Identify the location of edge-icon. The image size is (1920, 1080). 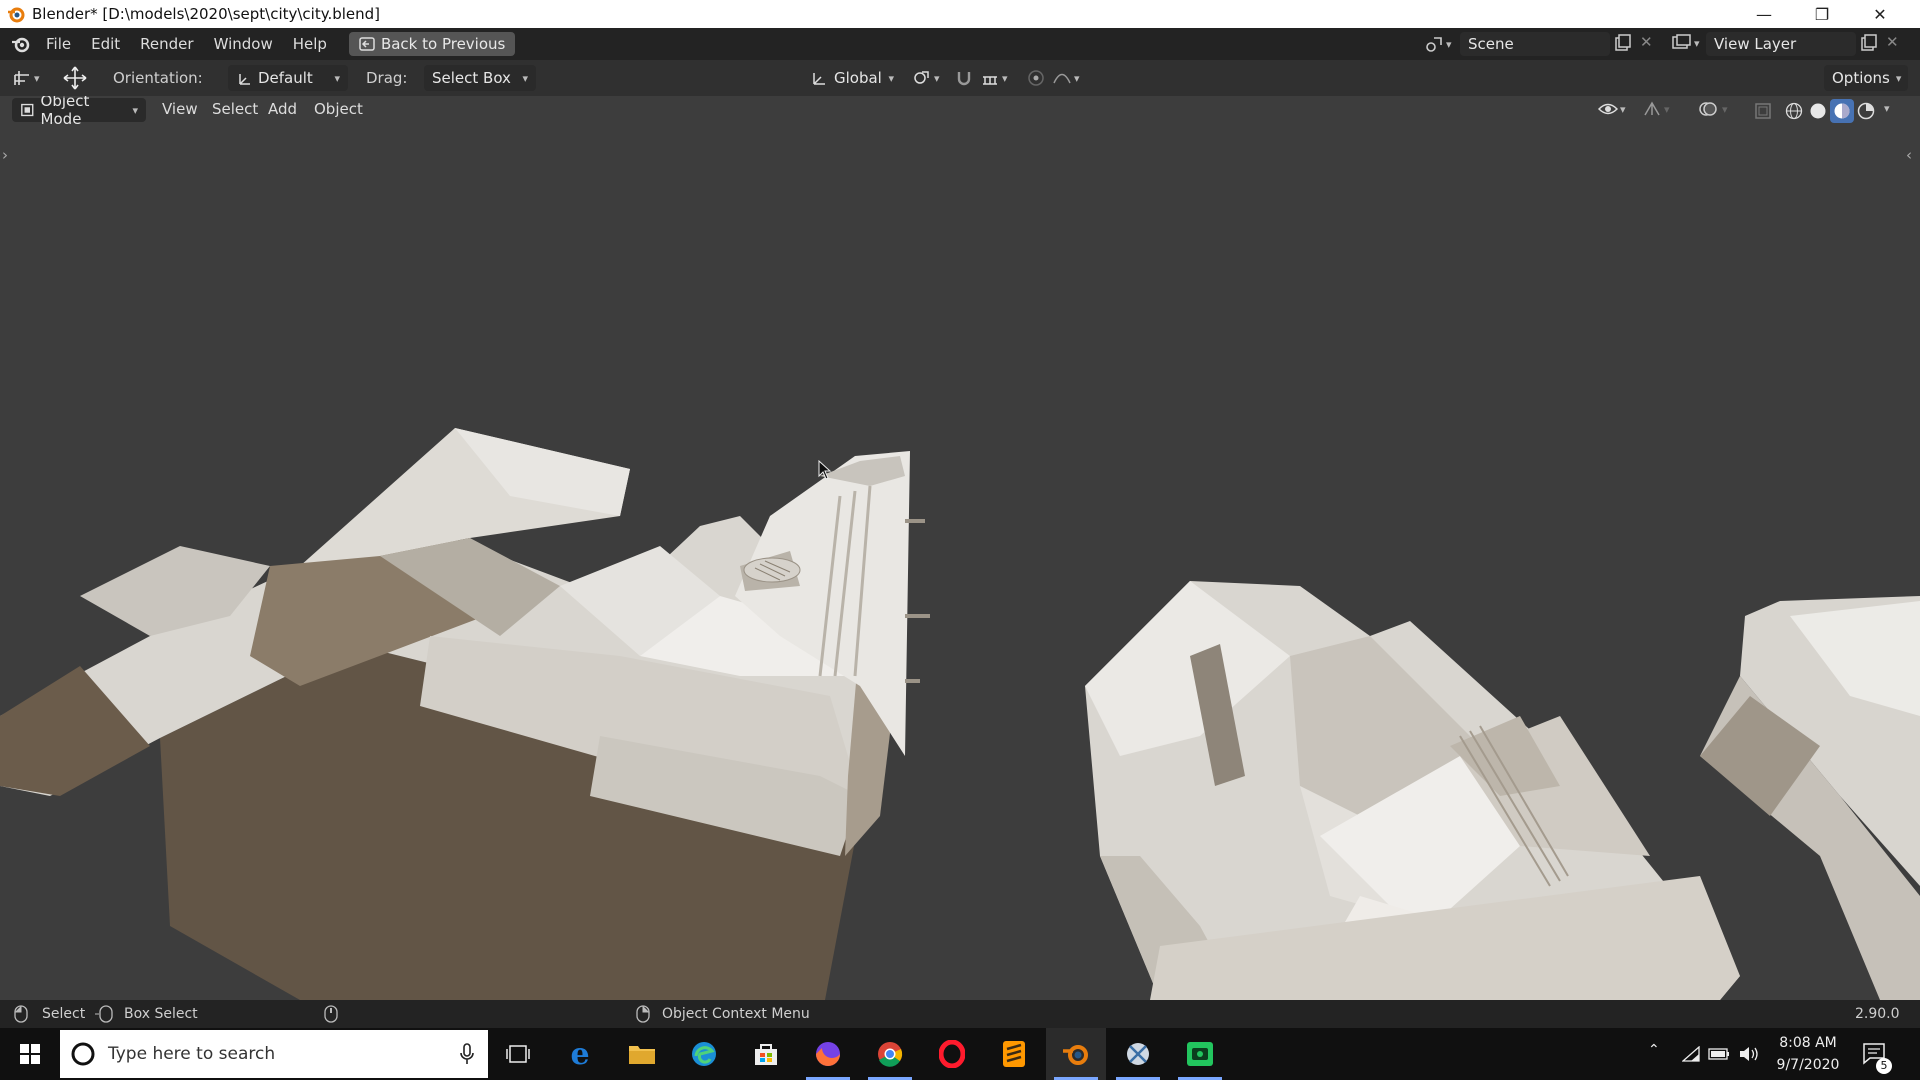
(704, 1054).